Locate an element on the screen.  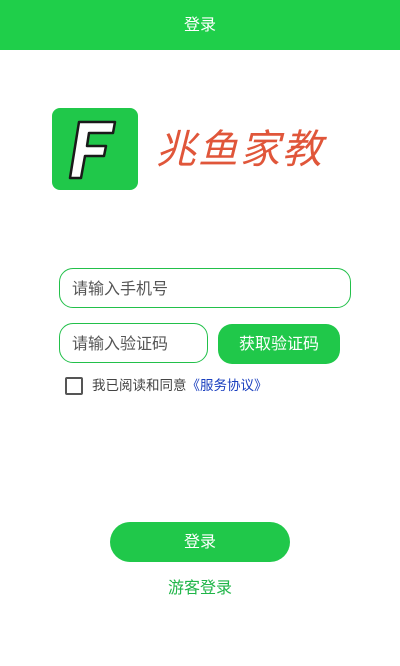
login-button: 登录 is located at coordinates (200, 542).